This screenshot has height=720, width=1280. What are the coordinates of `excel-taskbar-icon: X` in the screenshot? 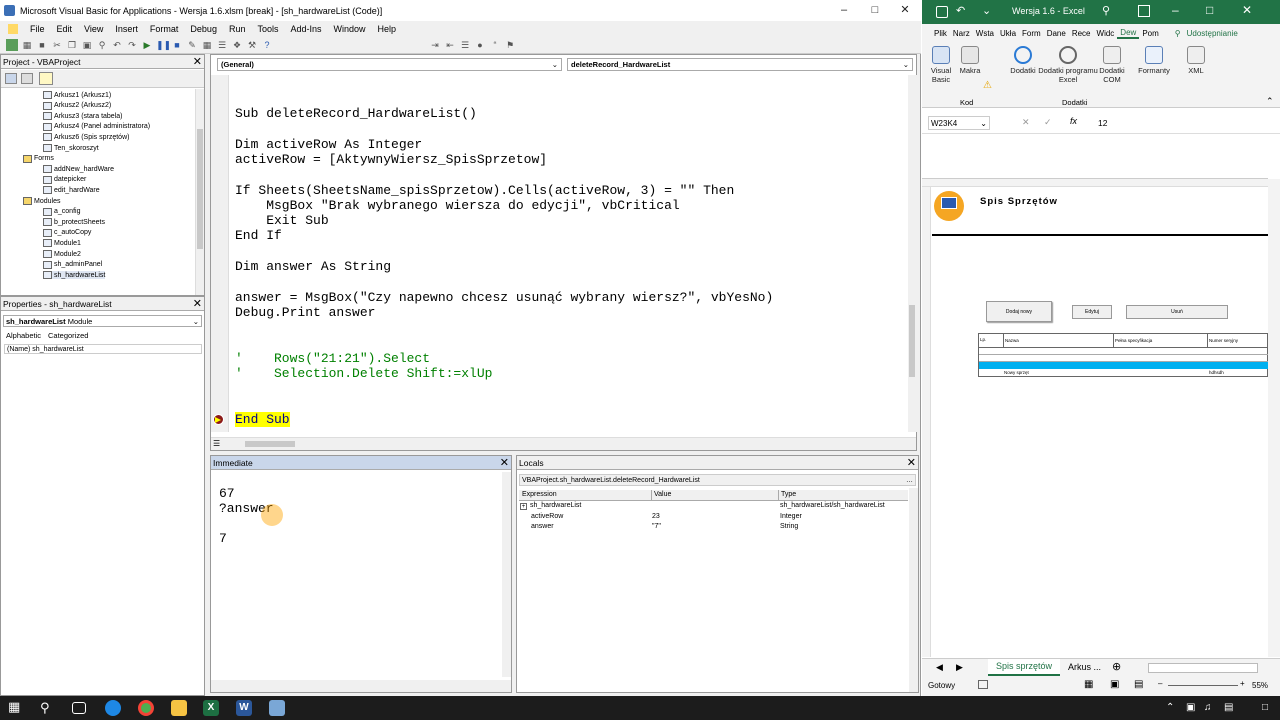 It's located at (211, 708).